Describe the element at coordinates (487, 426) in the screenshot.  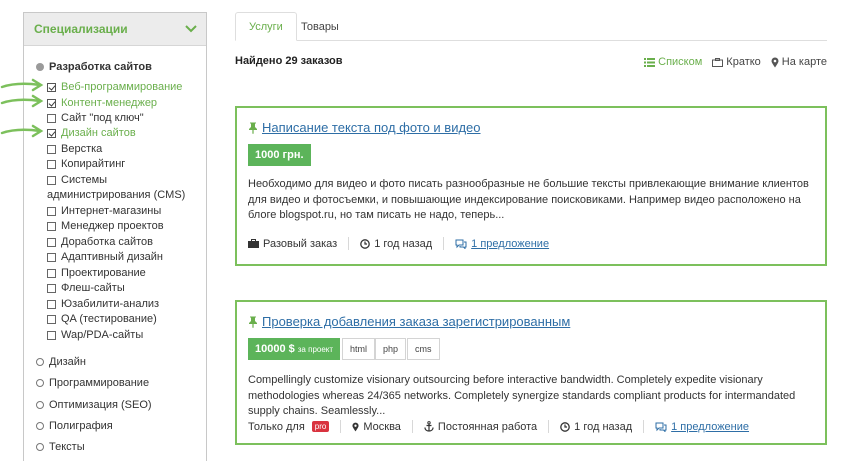
I see `employment-label: Постоянная работа` at that location.